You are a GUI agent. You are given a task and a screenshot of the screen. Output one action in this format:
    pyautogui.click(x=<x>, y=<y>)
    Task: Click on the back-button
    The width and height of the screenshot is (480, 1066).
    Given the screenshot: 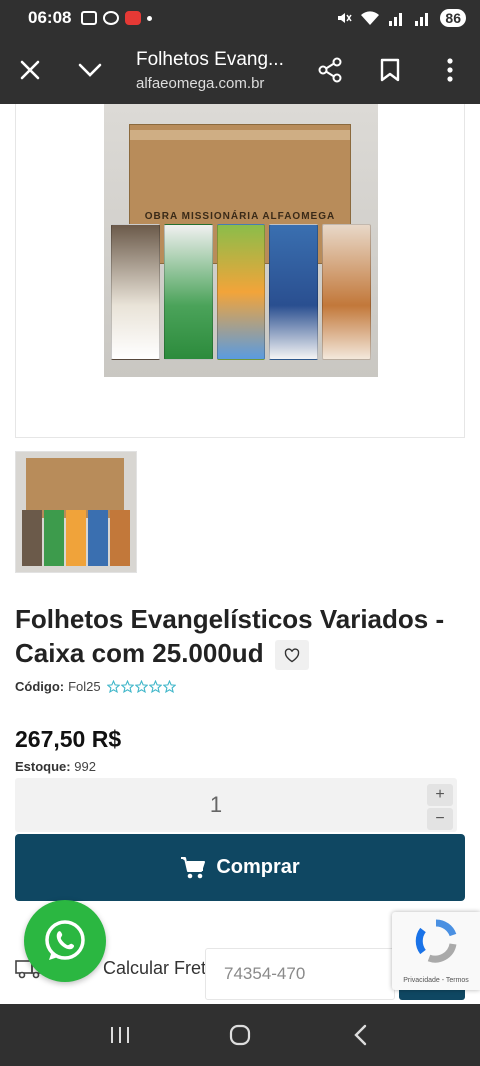 What is the action you would take?
    pyautogui.click(x=360, y=1035)
    